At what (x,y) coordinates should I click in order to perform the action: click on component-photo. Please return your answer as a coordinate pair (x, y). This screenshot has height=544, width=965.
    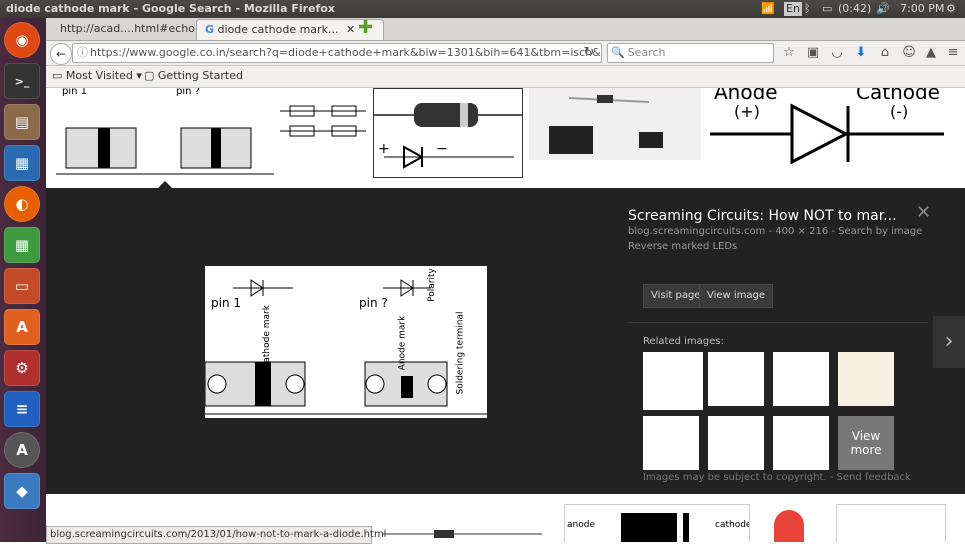
    Looking at the image, I should click on (606, 124).